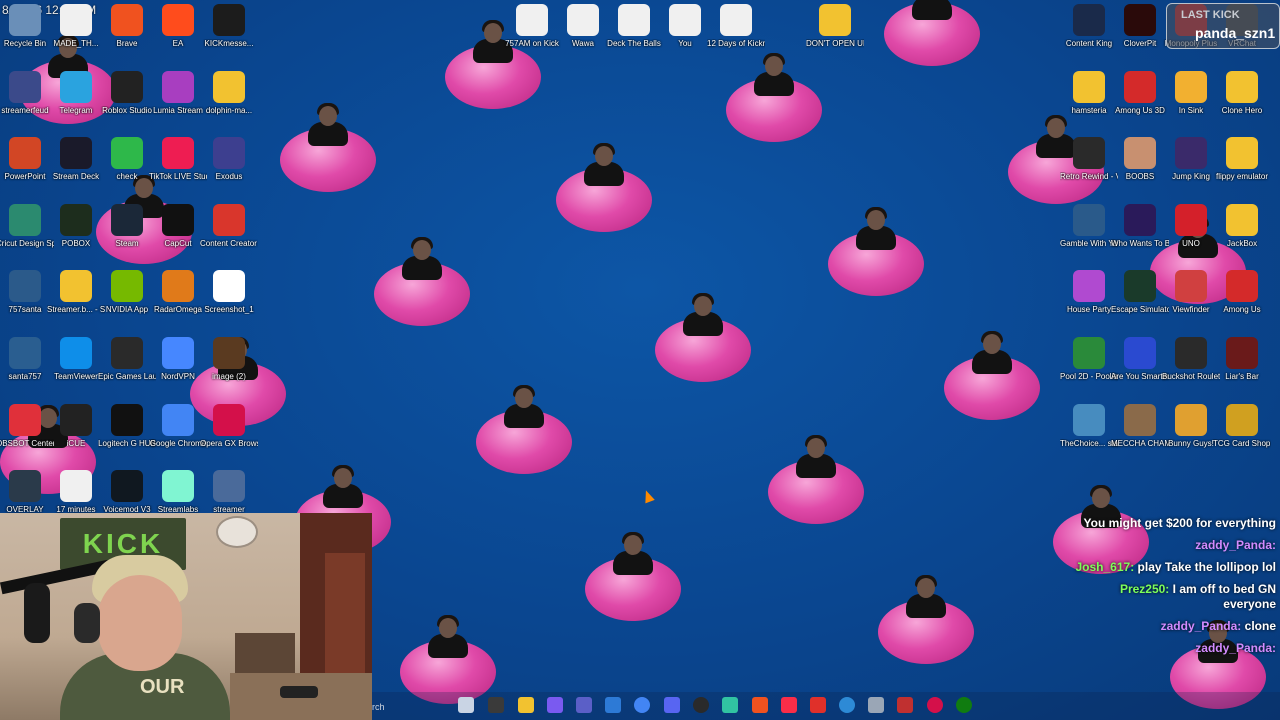  I want to click on desktop-icon: Gamble With Your Friends, so click(1089, 234).